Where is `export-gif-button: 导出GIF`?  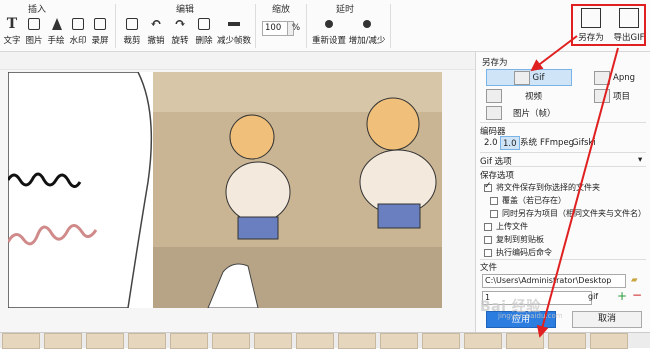 export-gif-button: 导出GIF is located at coordinates (629, 25).